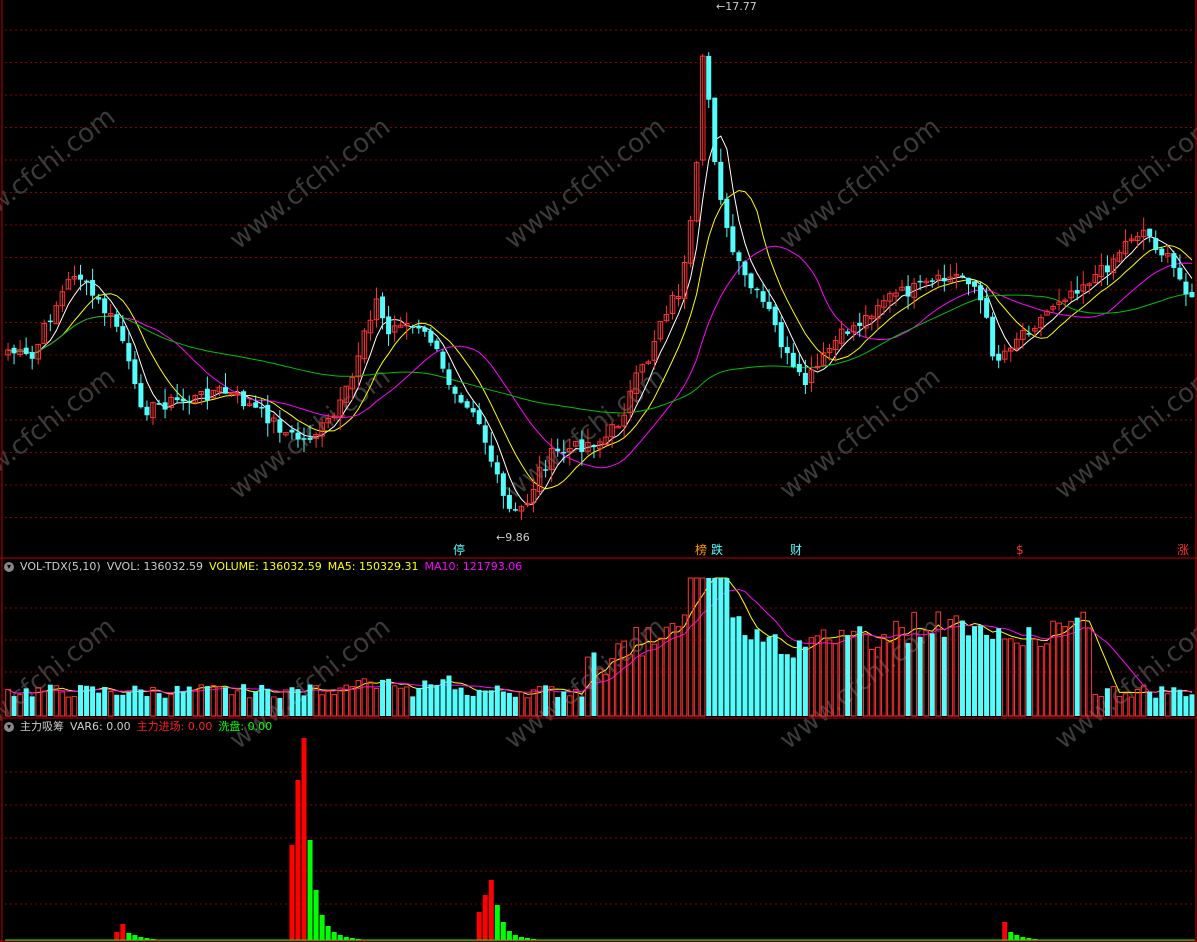 The width and height of the screenshot is (1197, 942). I want to click on marker-fall: 跌, so click(717, 550).